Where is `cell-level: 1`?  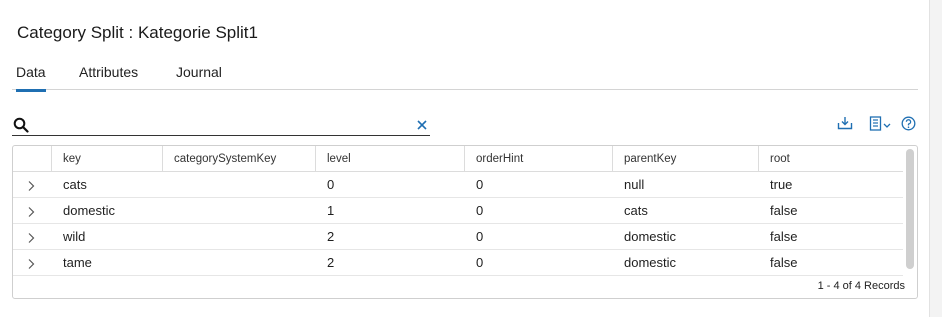
cell-level: 1 is located at coordinates (331, 210).